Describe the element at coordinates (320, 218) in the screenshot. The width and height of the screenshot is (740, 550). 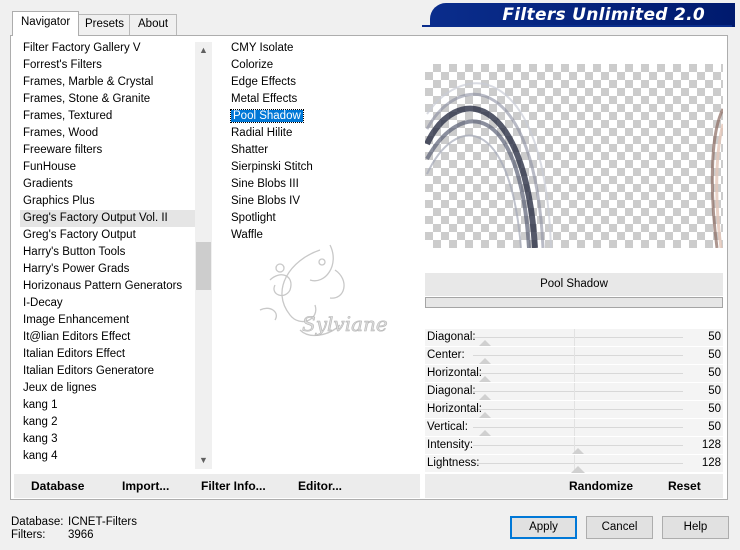
I see `filter-item: Spotlight` at that location.